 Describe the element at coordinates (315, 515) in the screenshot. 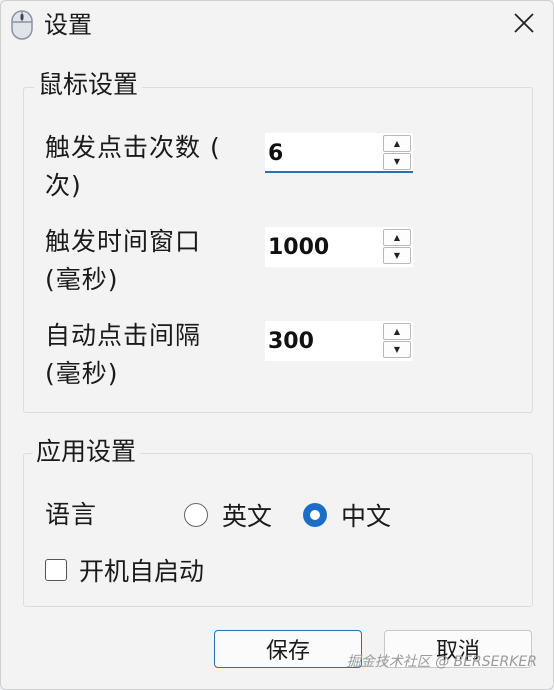

I see `radio-selected-icon` at that location.